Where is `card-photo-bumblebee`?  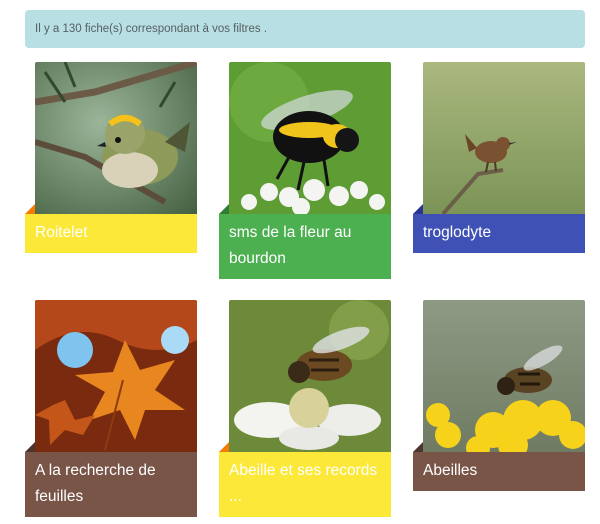
card-photo-bumblebee is located at coordinates (310, 138).